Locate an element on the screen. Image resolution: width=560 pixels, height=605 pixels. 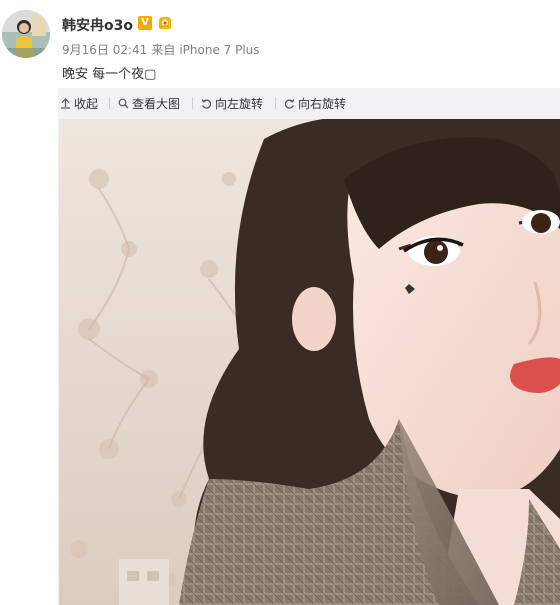
media-toolbar: 收起 查看大图 向左旋转 向右旋转 is located at coordinates (309, 103).